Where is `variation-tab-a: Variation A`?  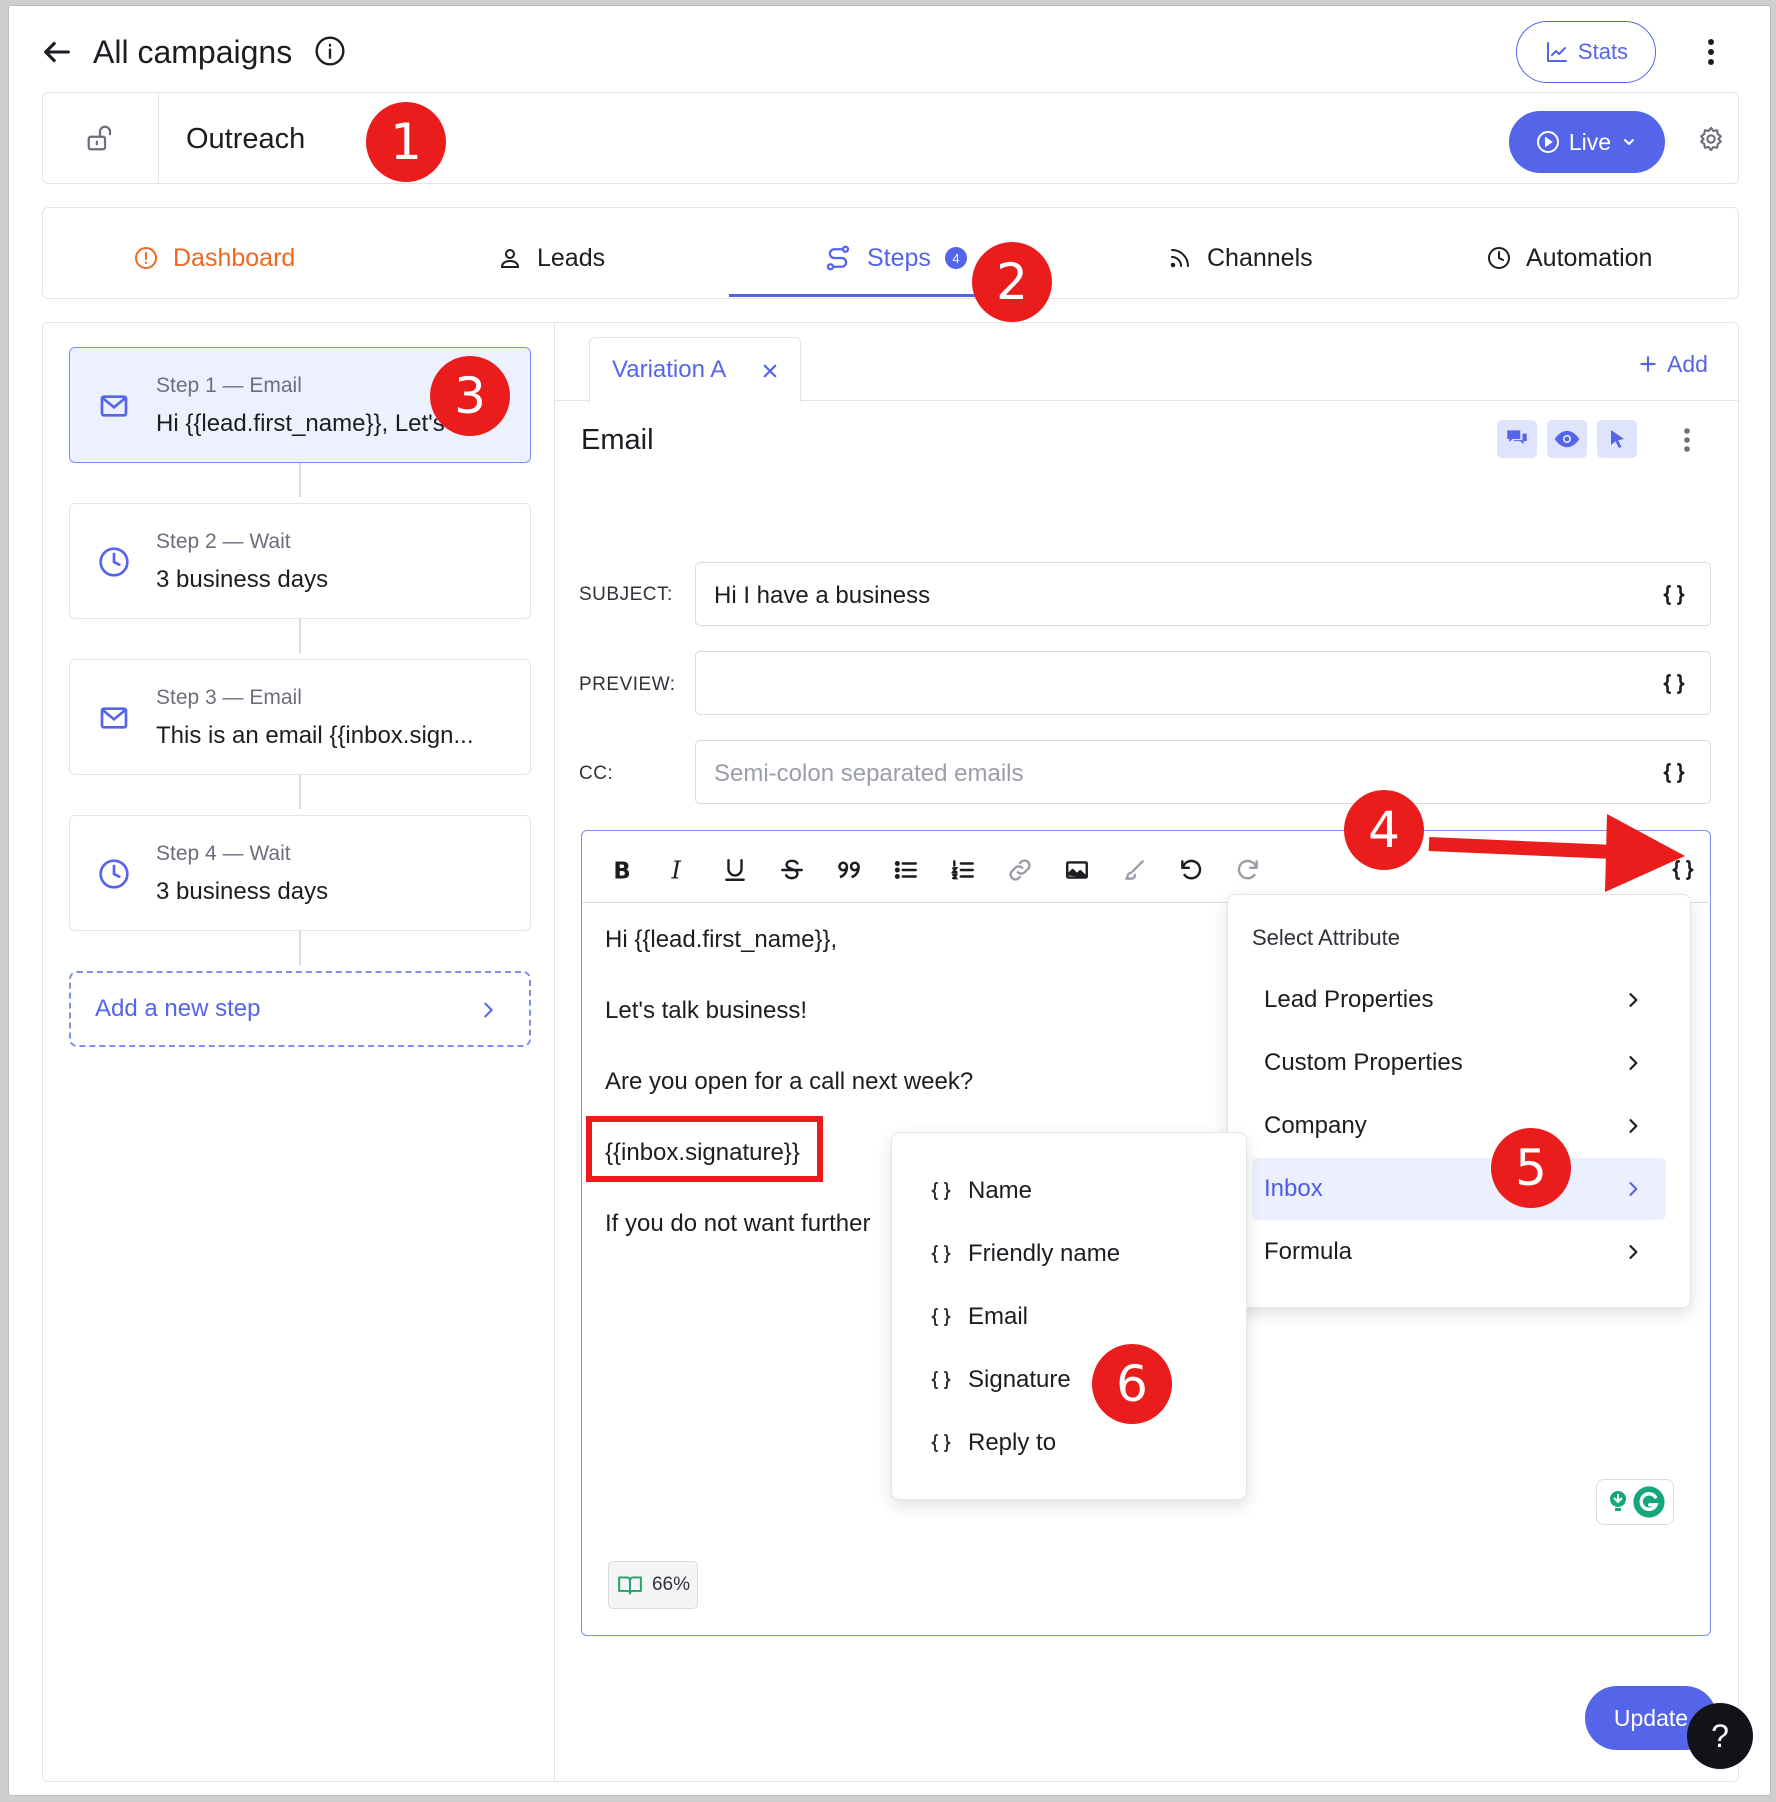
variation-tab-a: Variation A is located at coordinates (695, 370).